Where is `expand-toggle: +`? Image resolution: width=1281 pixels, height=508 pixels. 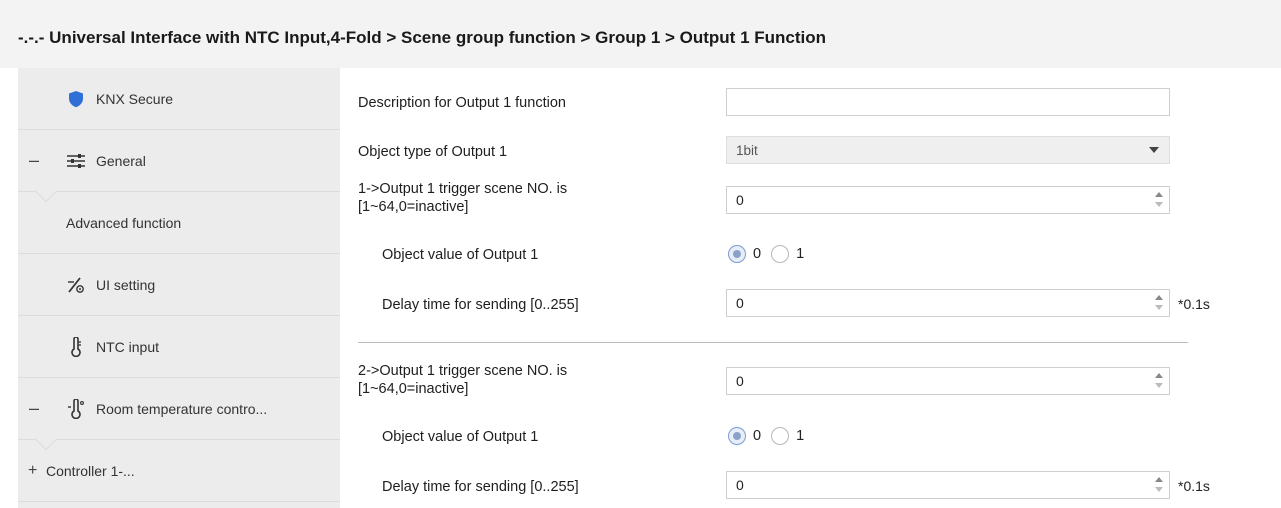 expand-toggle: + is located at coordinates (32, 471).